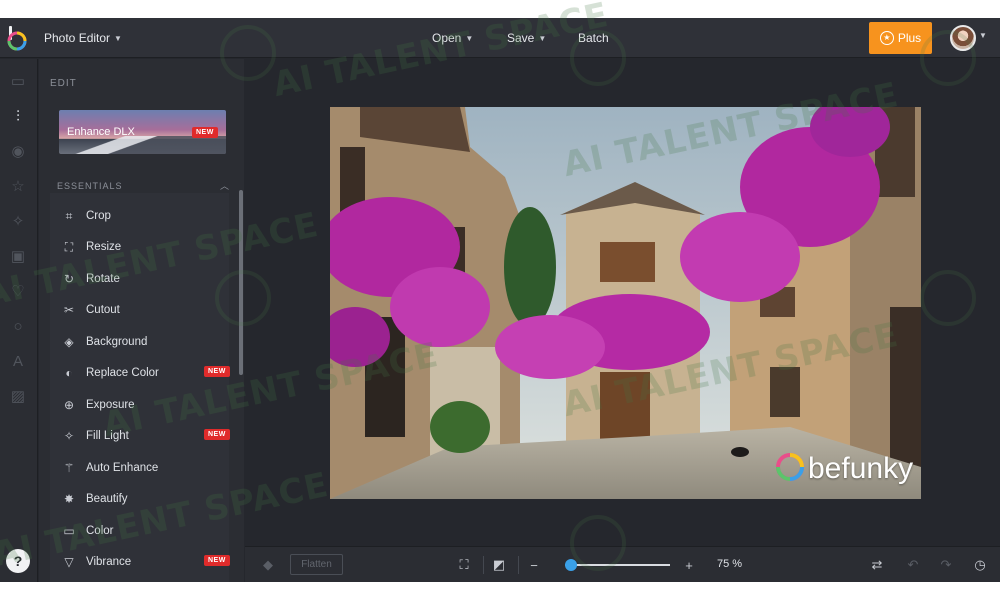 The width and height of the screenshot is (1000, 600). Describe the element at coordinates (69, 562) in the screenshot. I see `vibrance-icon: ▽` at that location.